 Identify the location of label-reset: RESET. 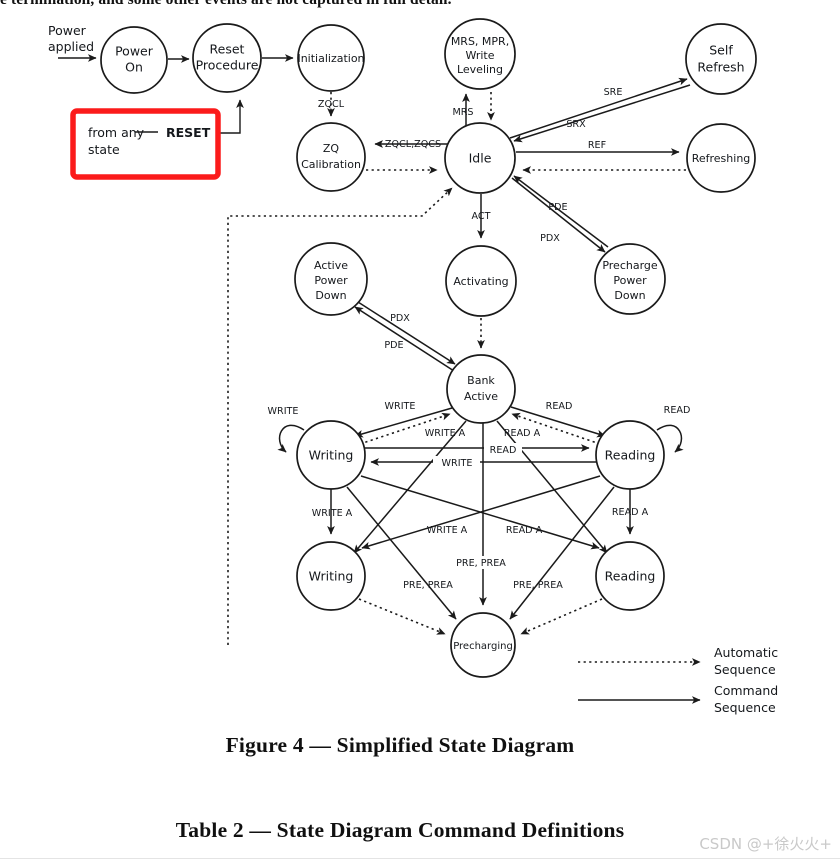
(188, 132).